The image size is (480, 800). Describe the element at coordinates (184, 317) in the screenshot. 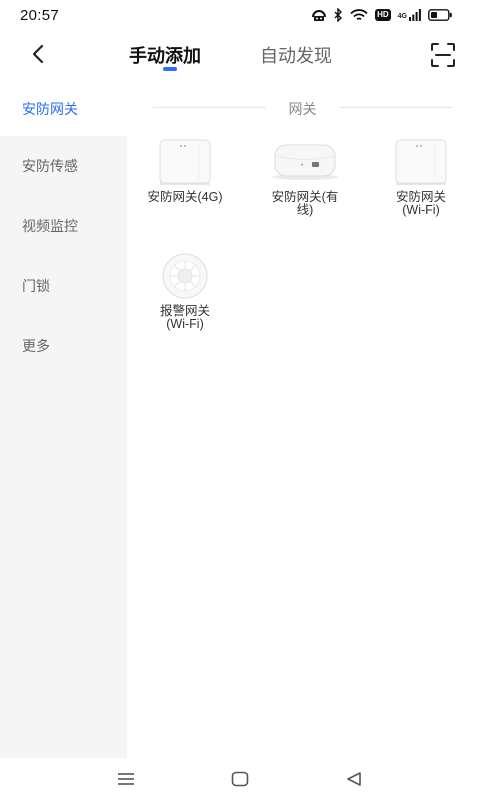

I see `device-name: 报警网关 (Wi-Fi)` at that location.